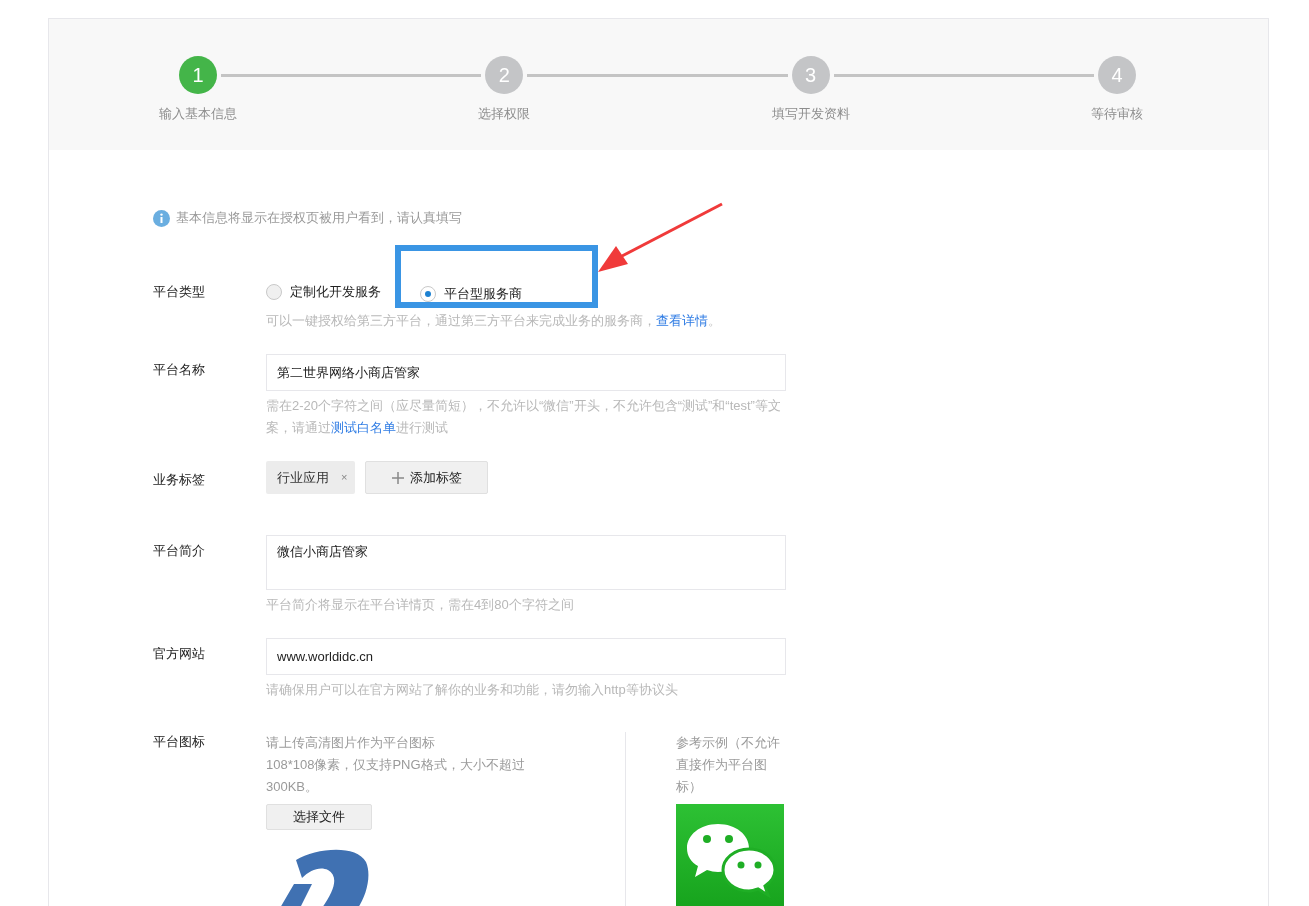 The height and width of the screenshot is (906, 1309). Describe the element at coordinates (526, 656) in the screenshot. I see `text-input: www.worldidc.cn` at that location.